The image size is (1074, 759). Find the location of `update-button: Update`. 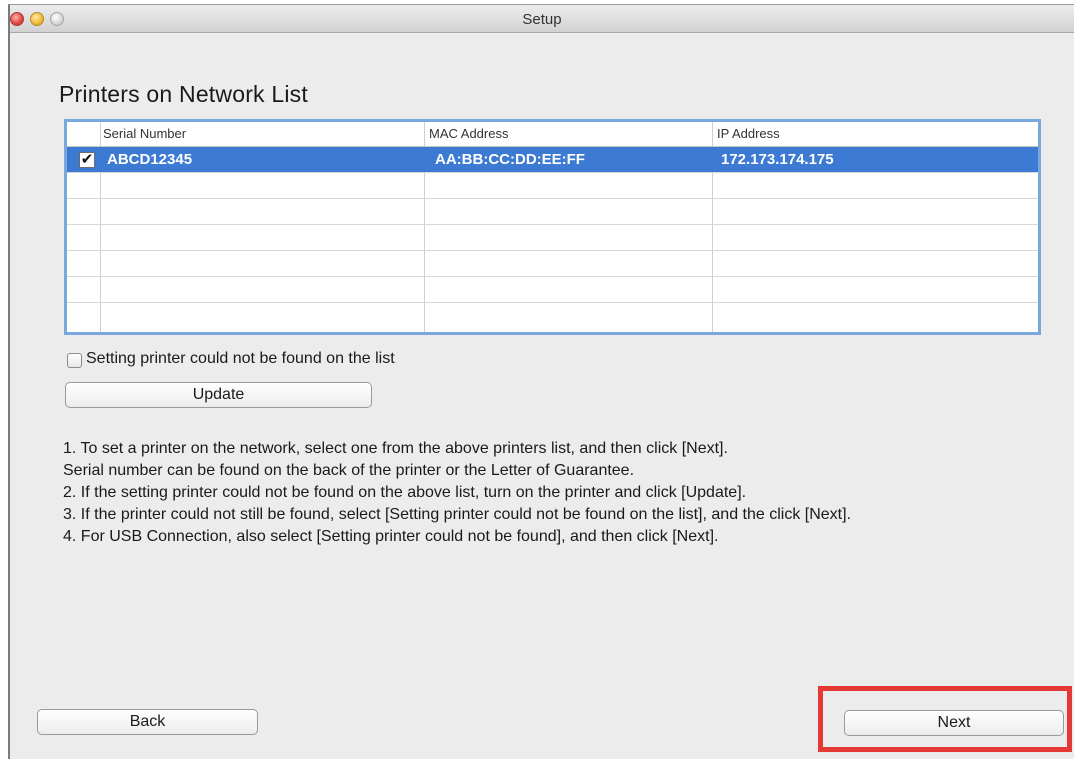

update-button: Update is located at coordinates (218, 395).